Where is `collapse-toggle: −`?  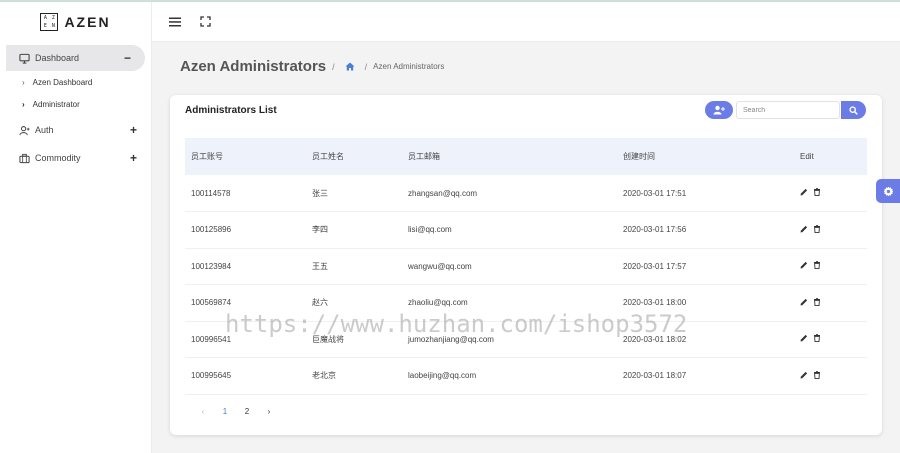
collapse-toggle: − is located at coordinates (127, 58).